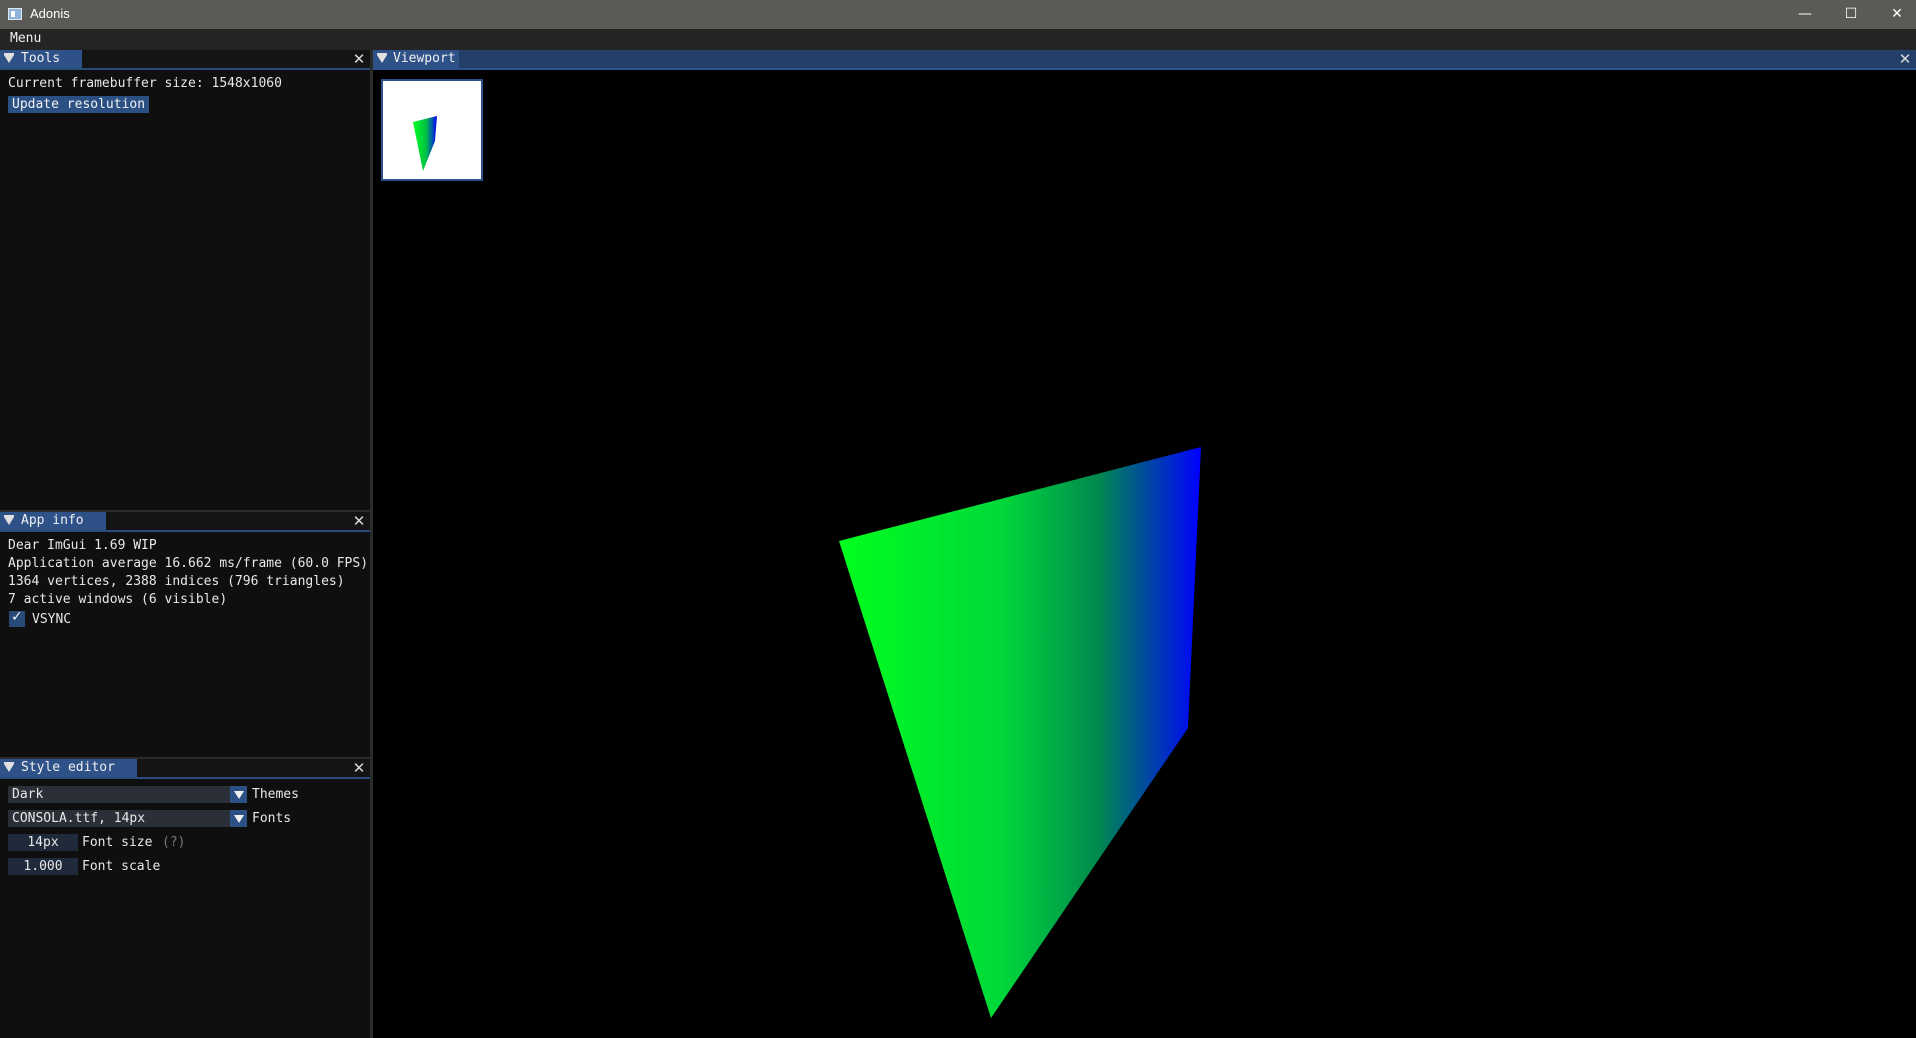  What do you see at coordinates (50, 13) in the screenshot?
I see `window-title: Adonis` at bounding box center [50, 13].